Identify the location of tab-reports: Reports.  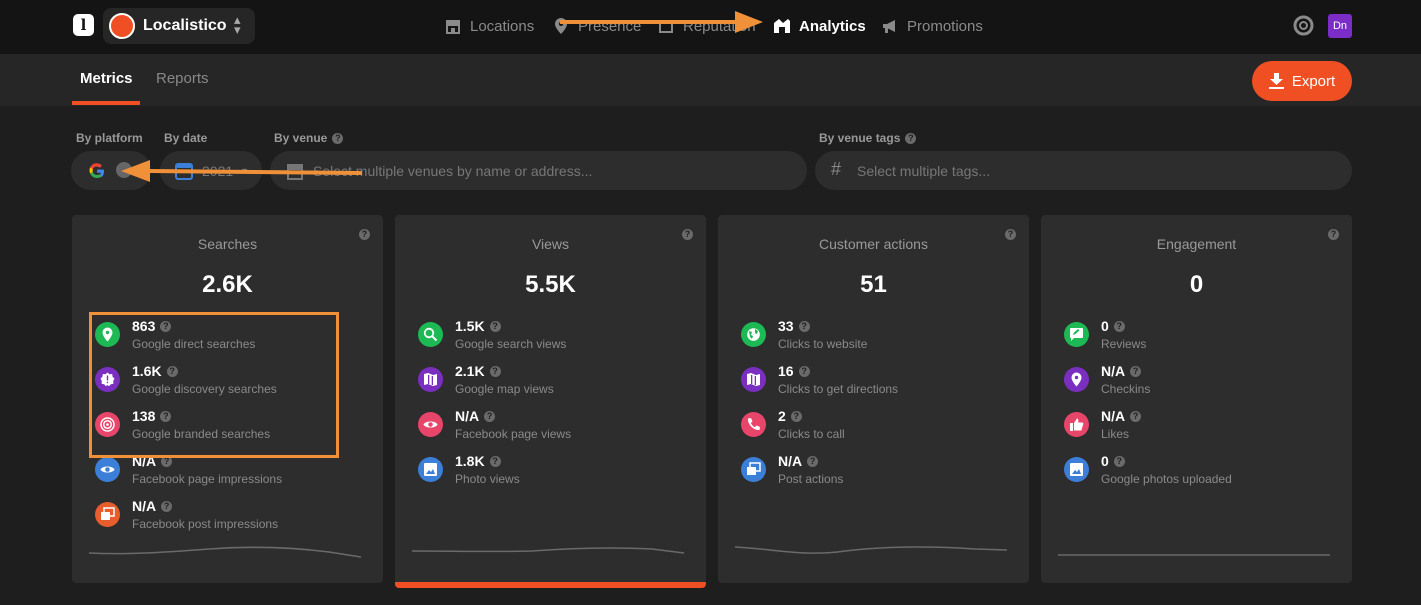
(182, 78).